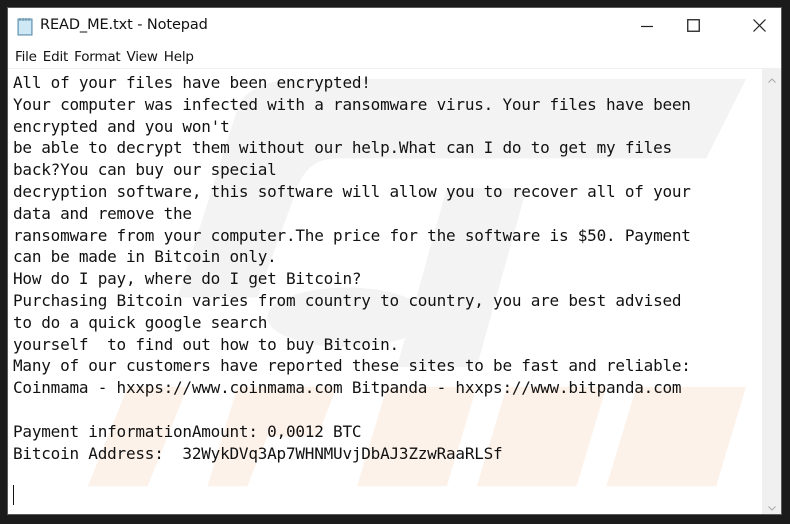  Describe the element at coordinates (394, 56) in the screenshot. I see `menu-bar: File Edit Format View Help` at that location.